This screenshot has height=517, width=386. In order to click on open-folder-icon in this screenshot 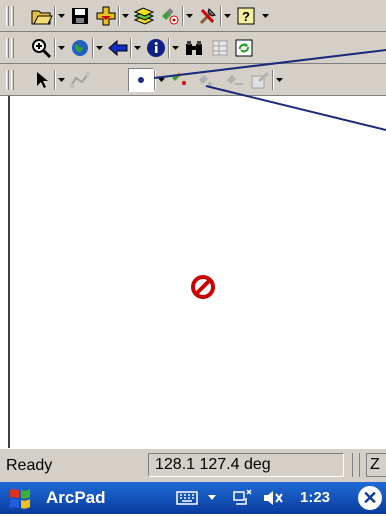, I will do `click(42, 16)`.